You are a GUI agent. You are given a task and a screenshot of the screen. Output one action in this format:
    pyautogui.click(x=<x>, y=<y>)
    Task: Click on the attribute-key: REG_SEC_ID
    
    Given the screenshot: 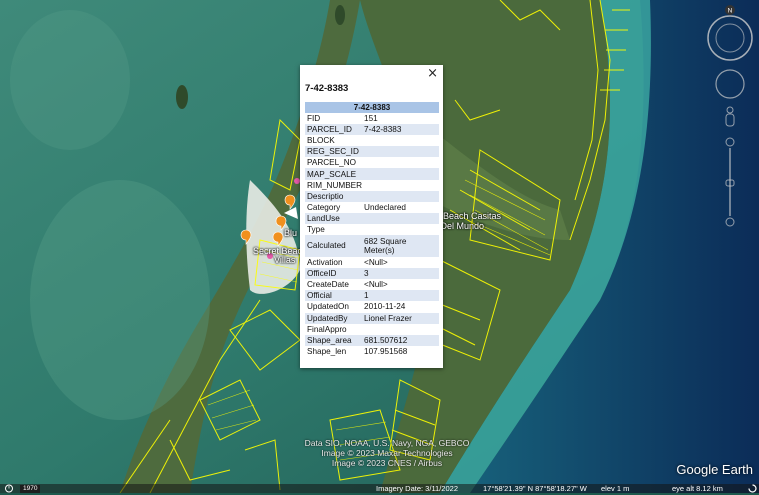 What is the action you would take?
    pyautogui.click(x=334, y=152)
    